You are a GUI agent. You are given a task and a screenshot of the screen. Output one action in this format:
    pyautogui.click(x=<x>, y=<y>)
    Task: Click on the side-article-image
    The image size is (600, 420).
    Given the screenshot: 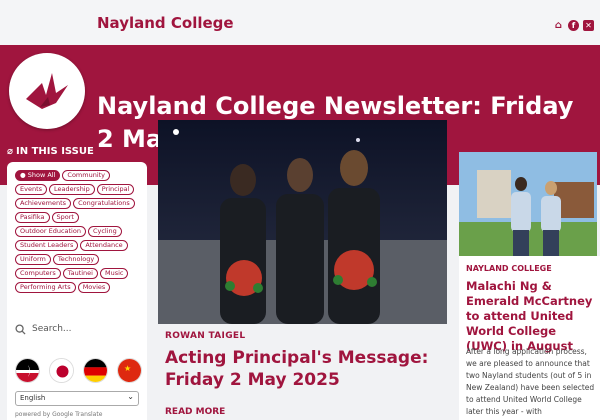 What is the action you would take?
    pyautogui.click(x=528, y=204)
    